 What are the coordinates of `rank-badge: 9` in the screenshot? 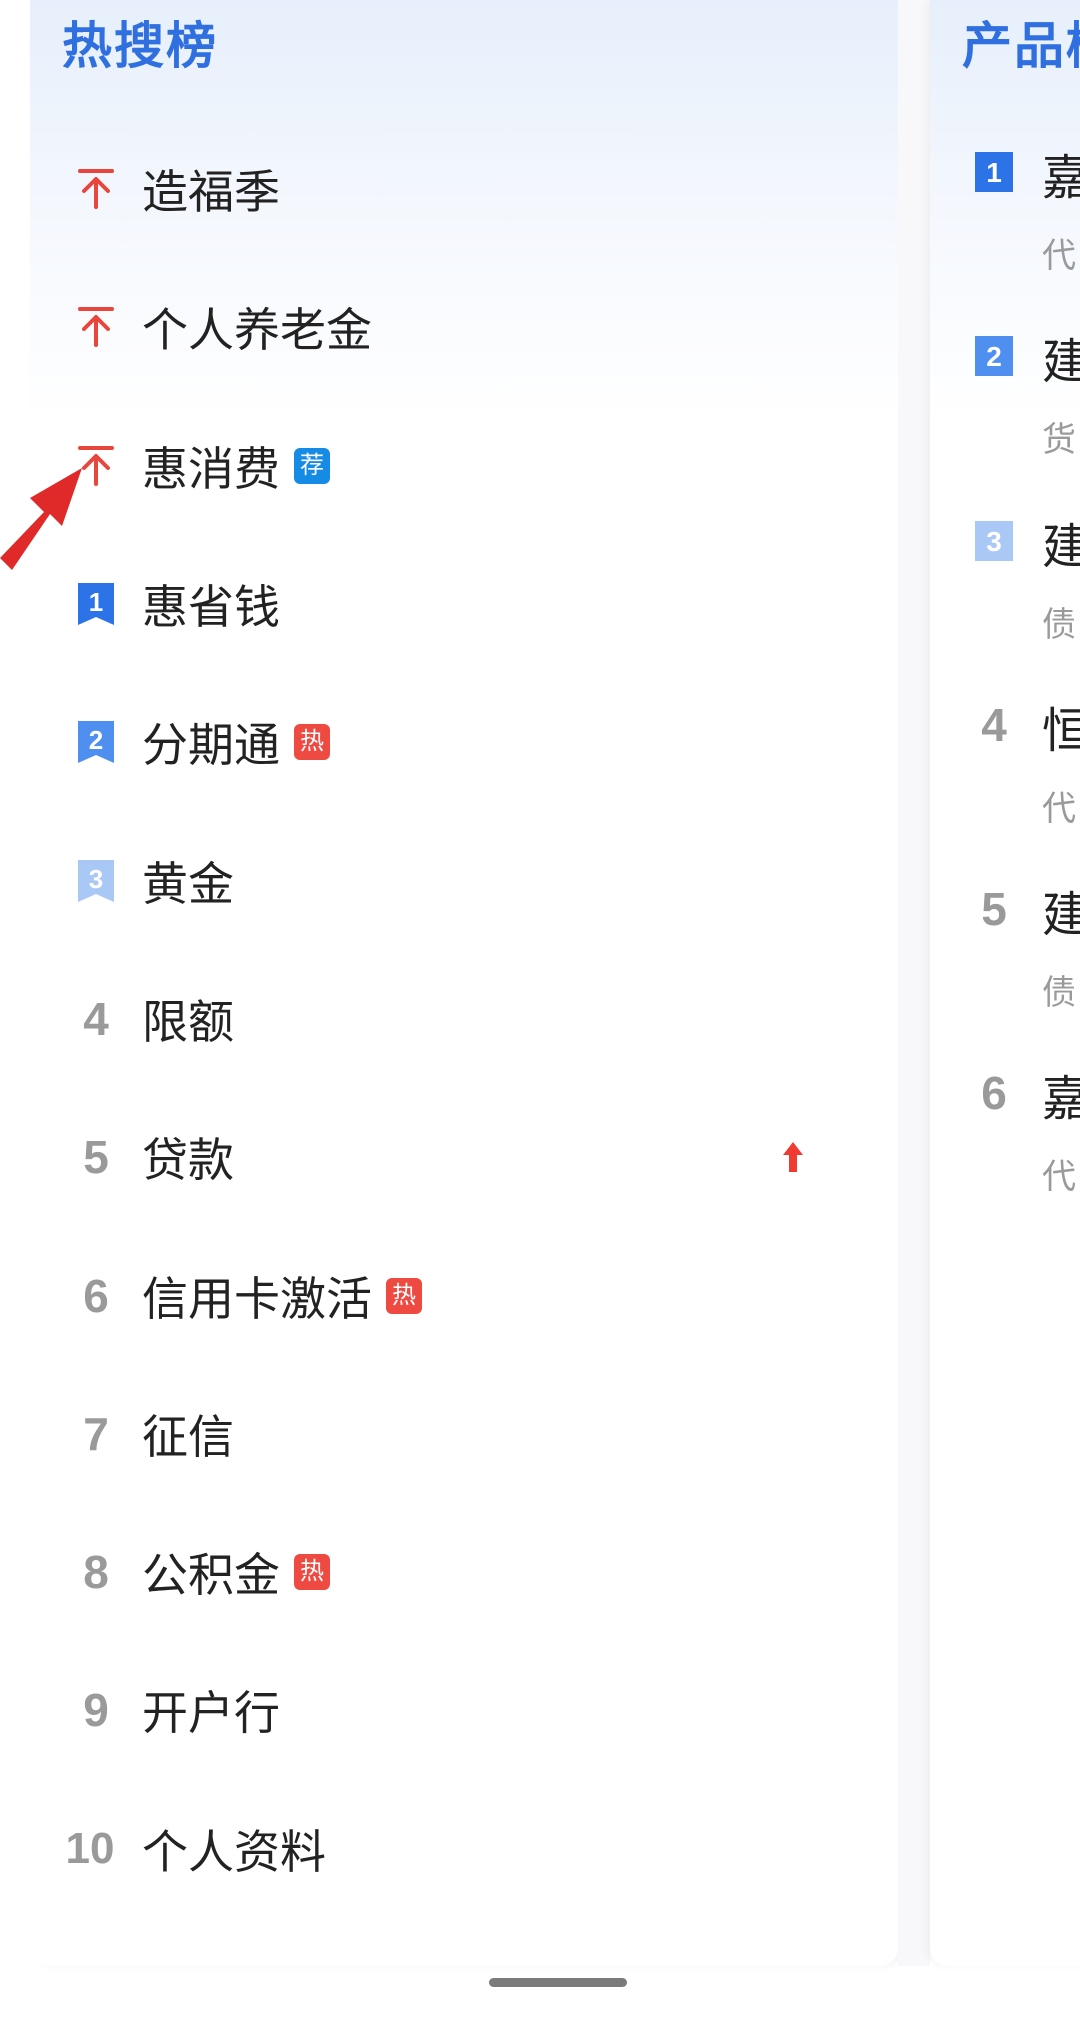 It's located at (96, 1710).